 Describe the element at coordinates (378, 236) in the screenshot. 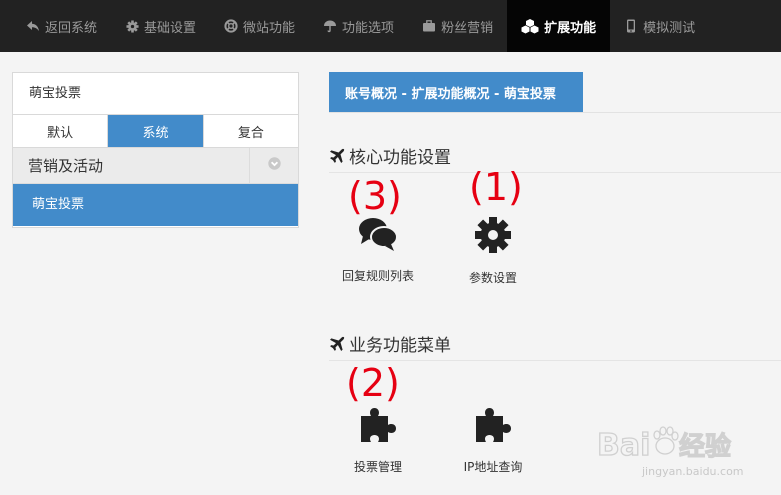

I see `comments-icon` at that location.